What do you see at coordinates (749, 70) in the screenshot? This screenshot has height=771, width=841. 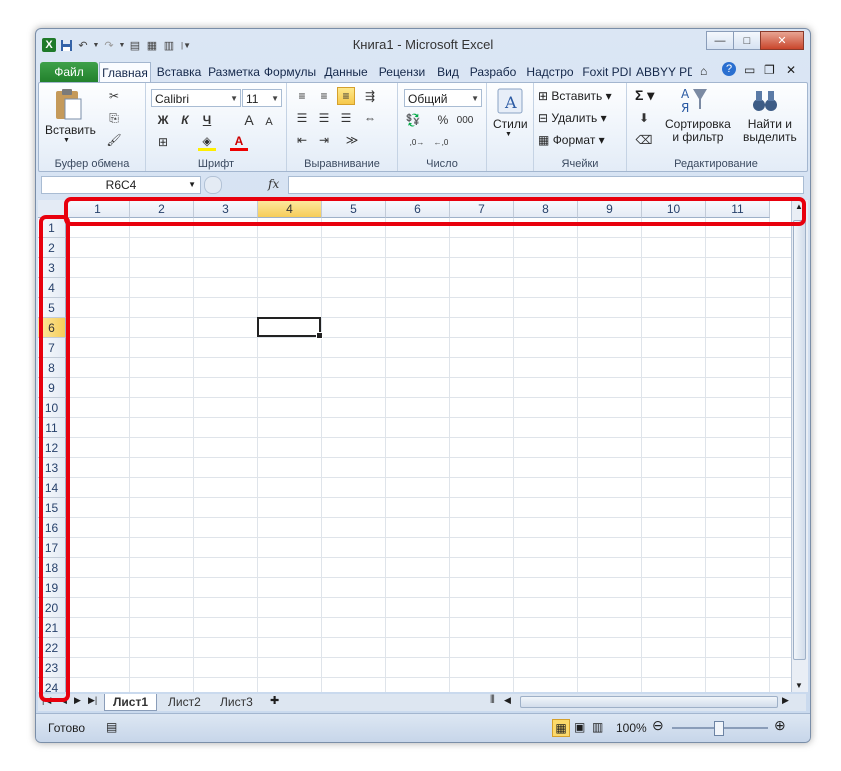 I see `workbook-minimize-icon: ▭` at bounding box center [749, 70].